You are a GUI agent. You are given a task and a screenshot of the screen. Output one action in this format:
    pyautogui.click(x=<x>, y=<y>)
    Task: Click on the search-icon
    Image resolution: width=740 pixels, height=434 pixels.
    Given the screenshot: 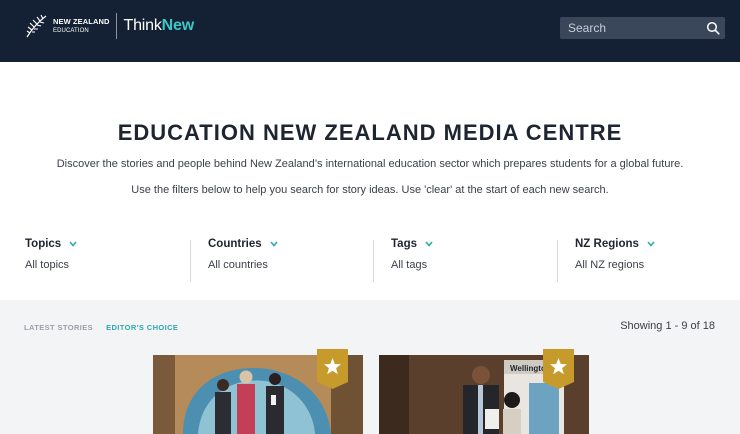 What is the action you would take?
    pyautogui.click(x=713, y=28)
    